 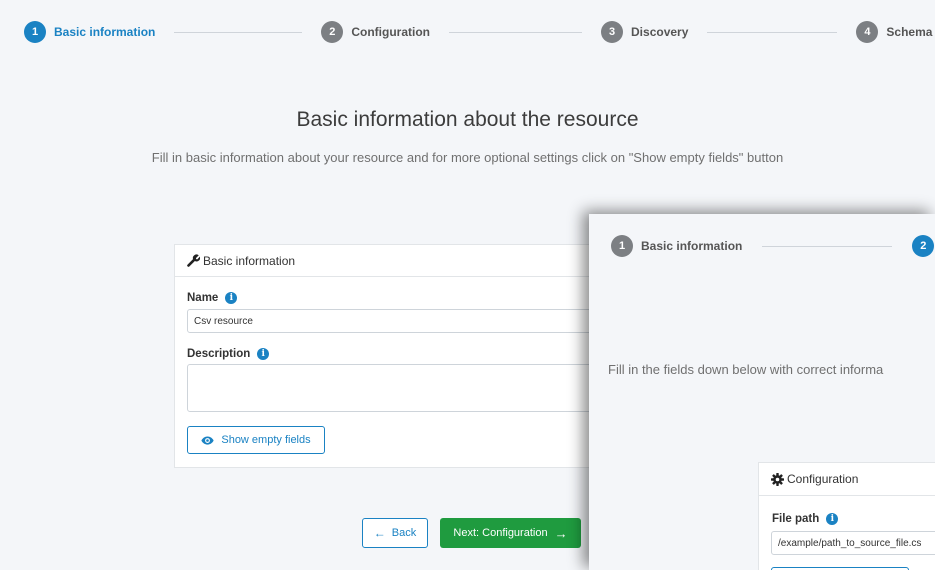 I want to click on step-schema: 4 Schema, so click(x=894, y=32).